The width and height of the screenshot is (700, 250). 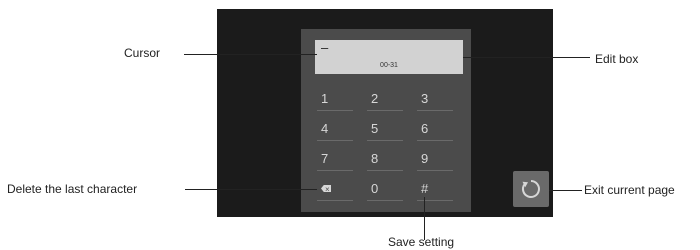 What do you see at coordinates (72, 189) in the screenshot?
I see `callout-delete: Delete the last character` at bounding box center [72, 189].